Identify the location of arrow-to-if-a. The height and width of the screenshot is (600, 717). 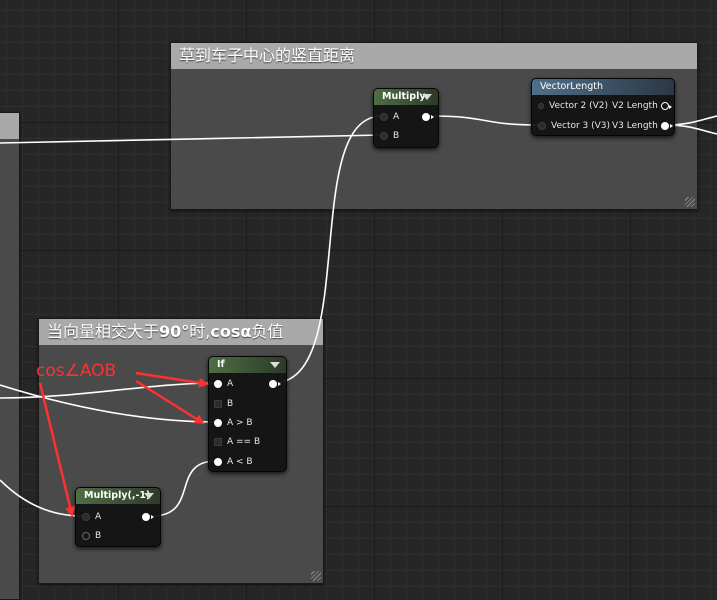
(172, 379).